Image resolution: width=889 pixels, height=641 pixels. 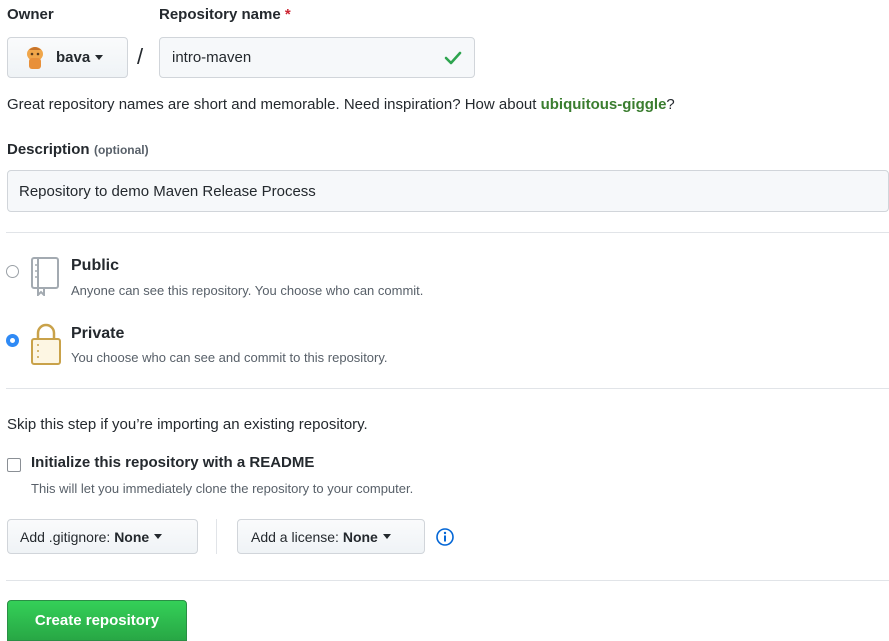 I want to click on repo-name-label-text: Repository name, so click(x=220, y=14).